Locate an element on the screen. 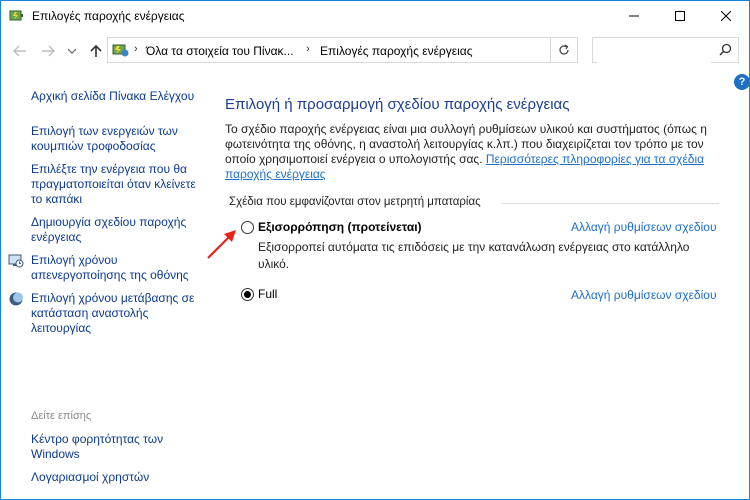  chevron-down-icon is located at coordinates (72, 51).